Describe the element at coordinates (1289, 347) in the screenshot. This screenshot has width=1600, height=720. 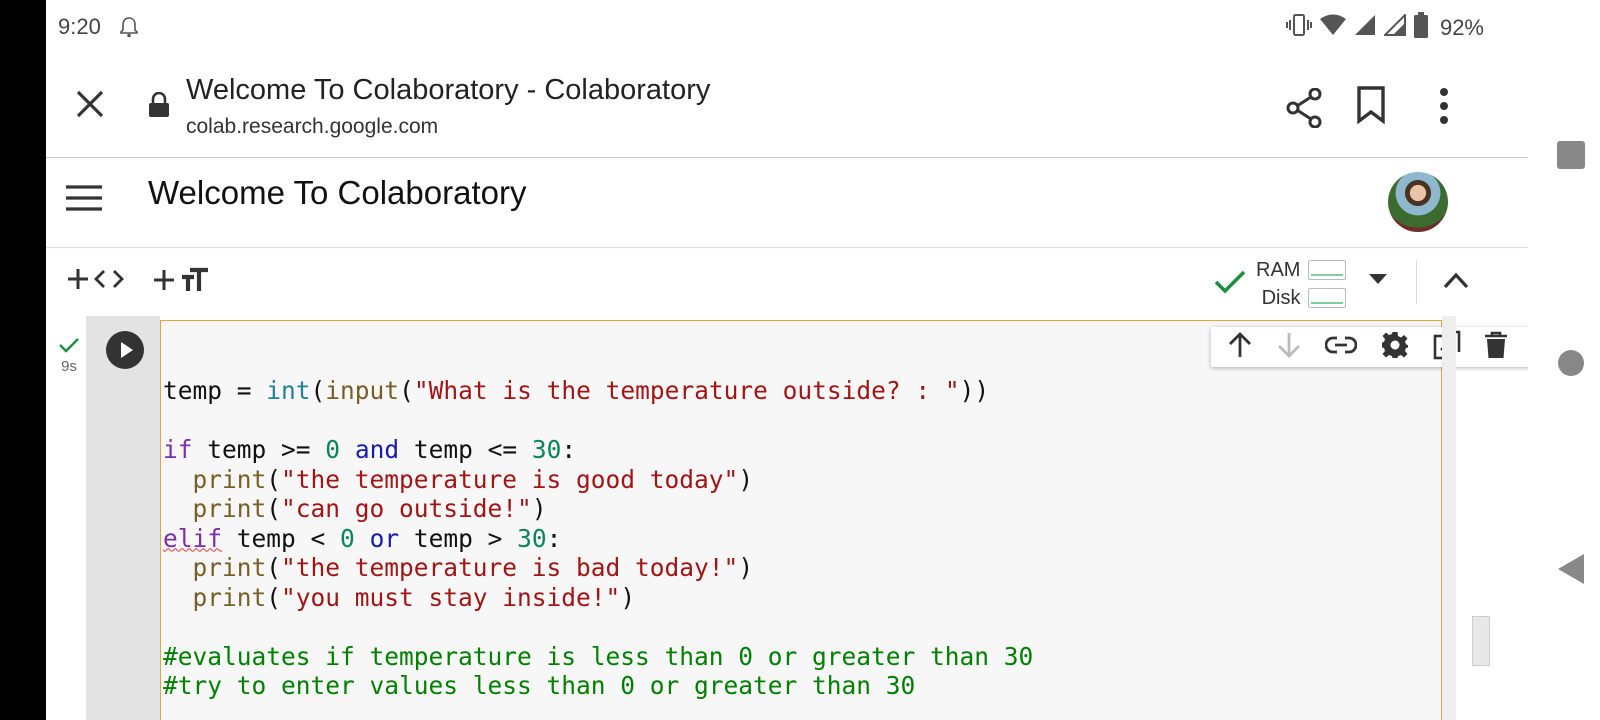
I see `arrow-down-icon` at that location.